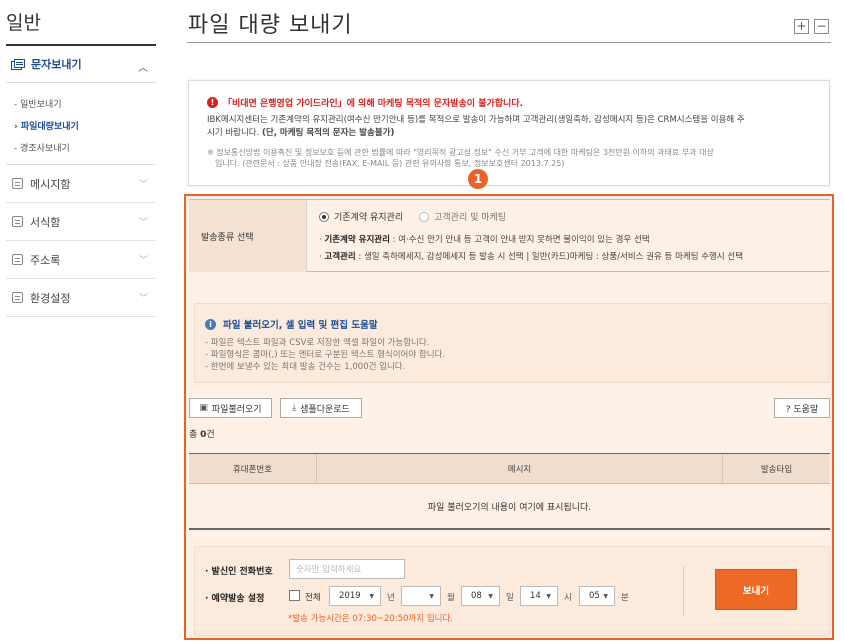 The image size is (844, 644). Describe the element at coordinates (81, 222) in the screenshot. I see `sidebar-item-template-box: 서식함 ﹀` at that location.